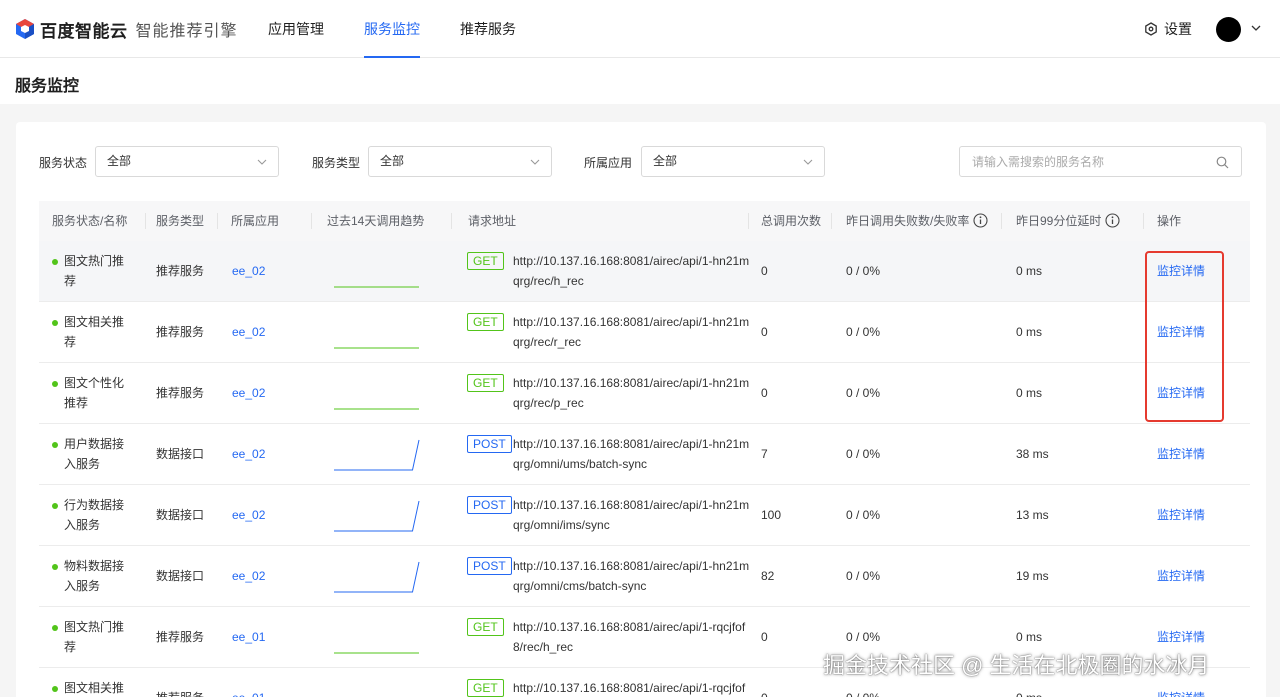 The height and width of the screenshot is (697, 1280). What do you see at coordinates (1032, 576) in the screenshot?
I see `p99-latency: 19 ms` at bounding box center [1032, 576].